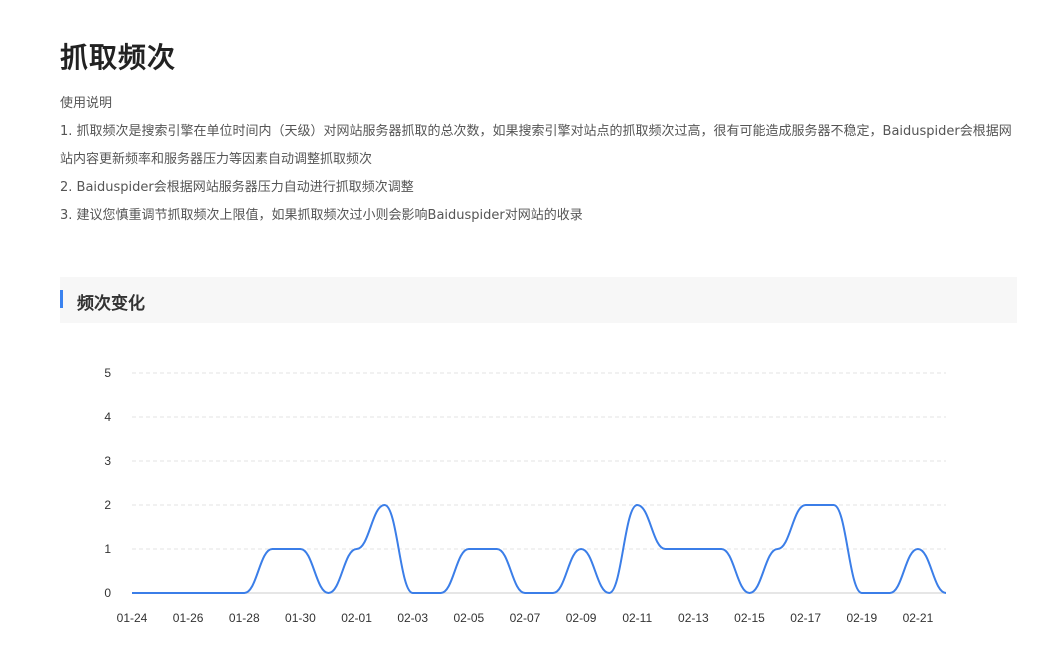 This screenshot has width=1059, height=649. Describe the element at coordinates (61, 299) in the screenshot. I see `section-accent-bar` at that location.